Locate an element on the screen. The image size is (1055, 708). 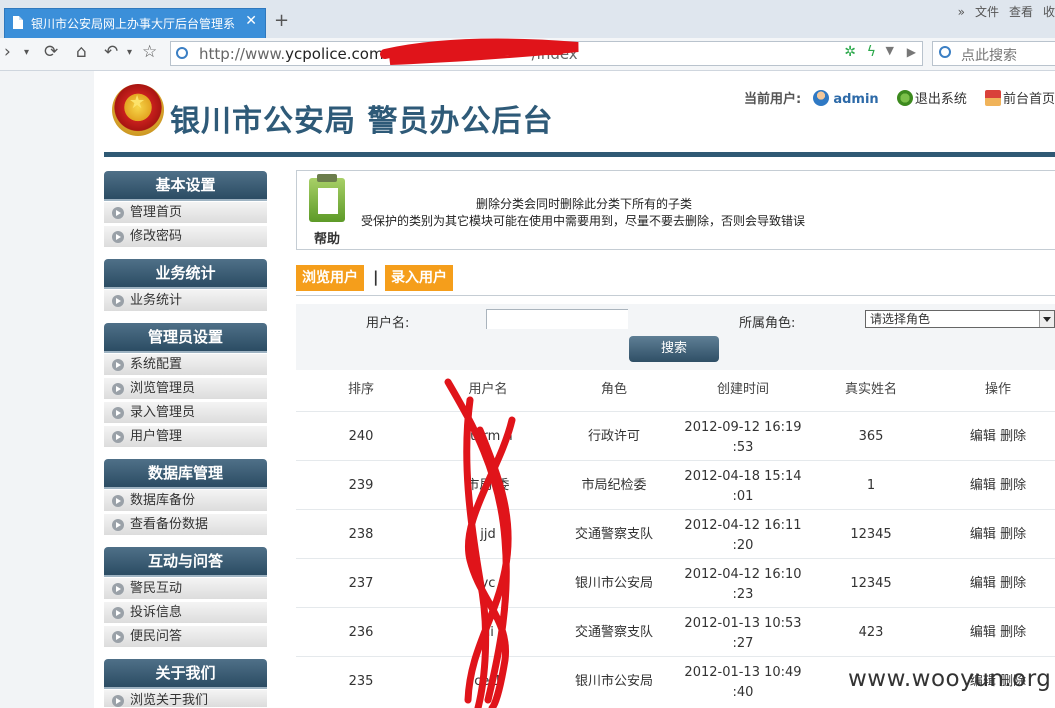
tab-add-user: 录入用户 is located at coordinates (419, 278).